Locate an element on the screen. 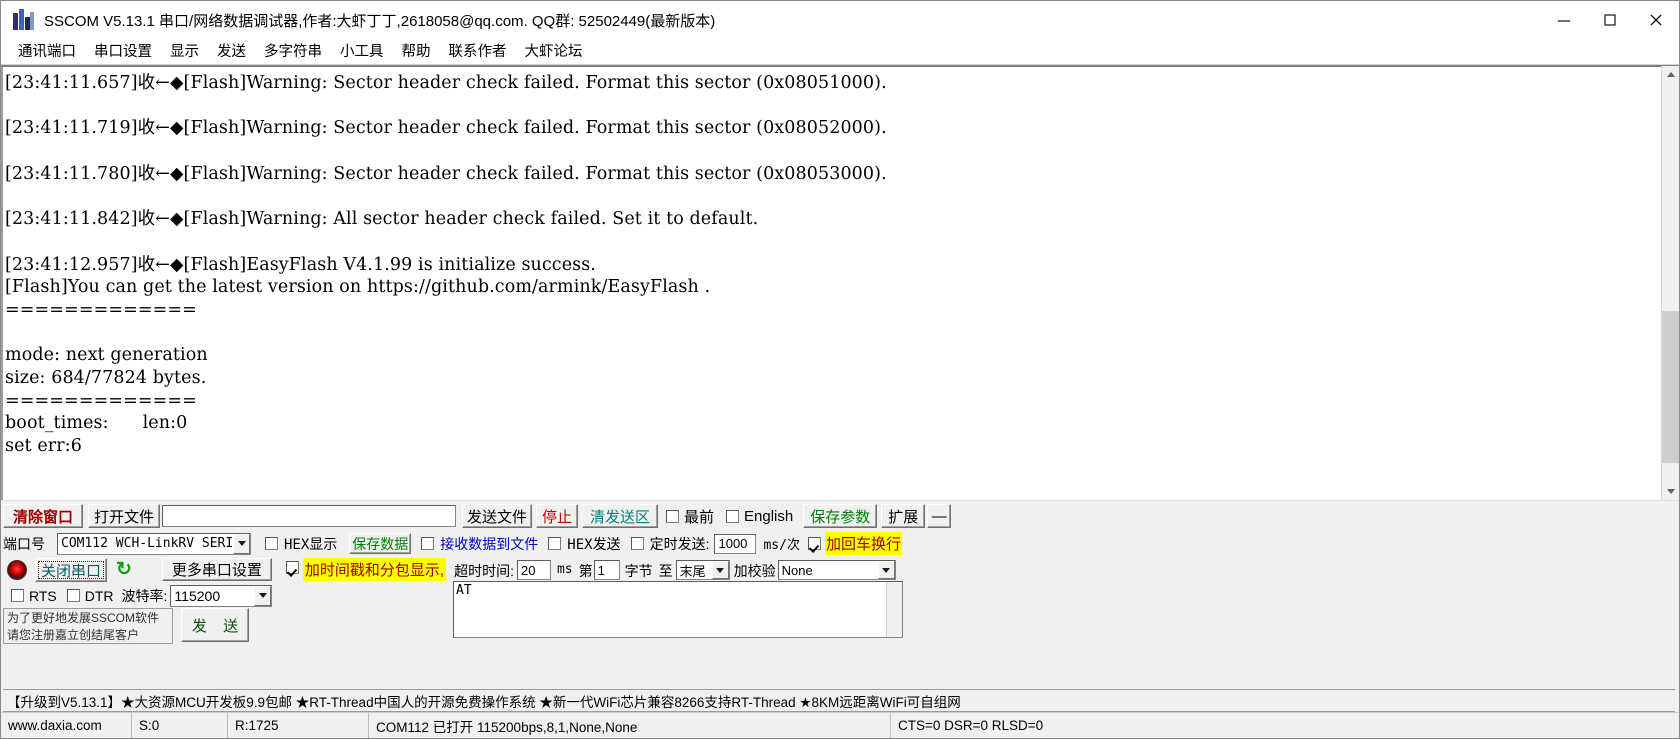 The image size is (1680, 739). status-website: www.daxia.com is located at coordinates (66, 725).